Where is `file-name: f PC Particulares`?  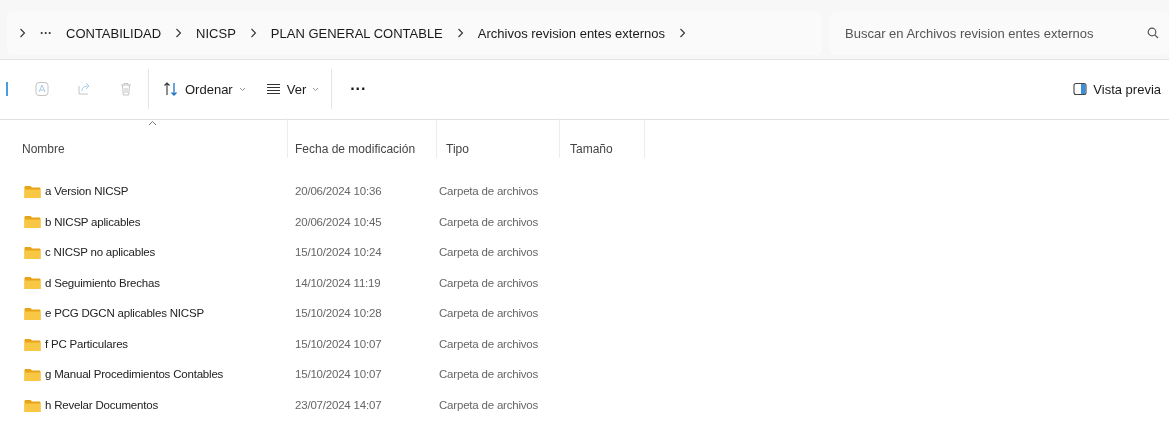
file-name: f PC Particulares is located at coordinates (86, 344).